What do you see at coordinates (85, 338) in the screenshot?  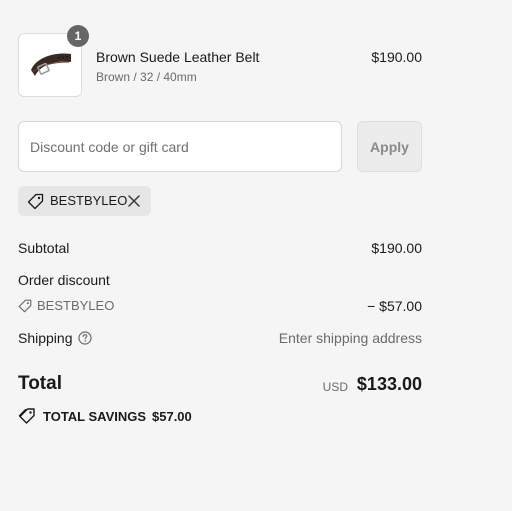 I see `help-icon` at bounding box center [85, 338].